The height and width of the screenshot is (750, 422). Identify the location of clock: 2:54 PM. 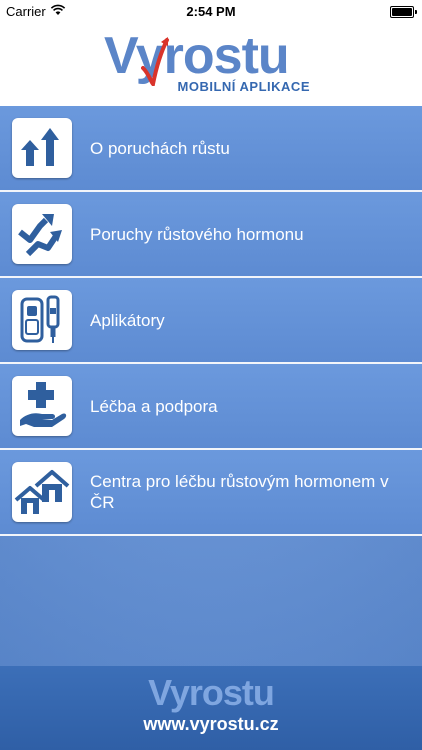
(211, 11).